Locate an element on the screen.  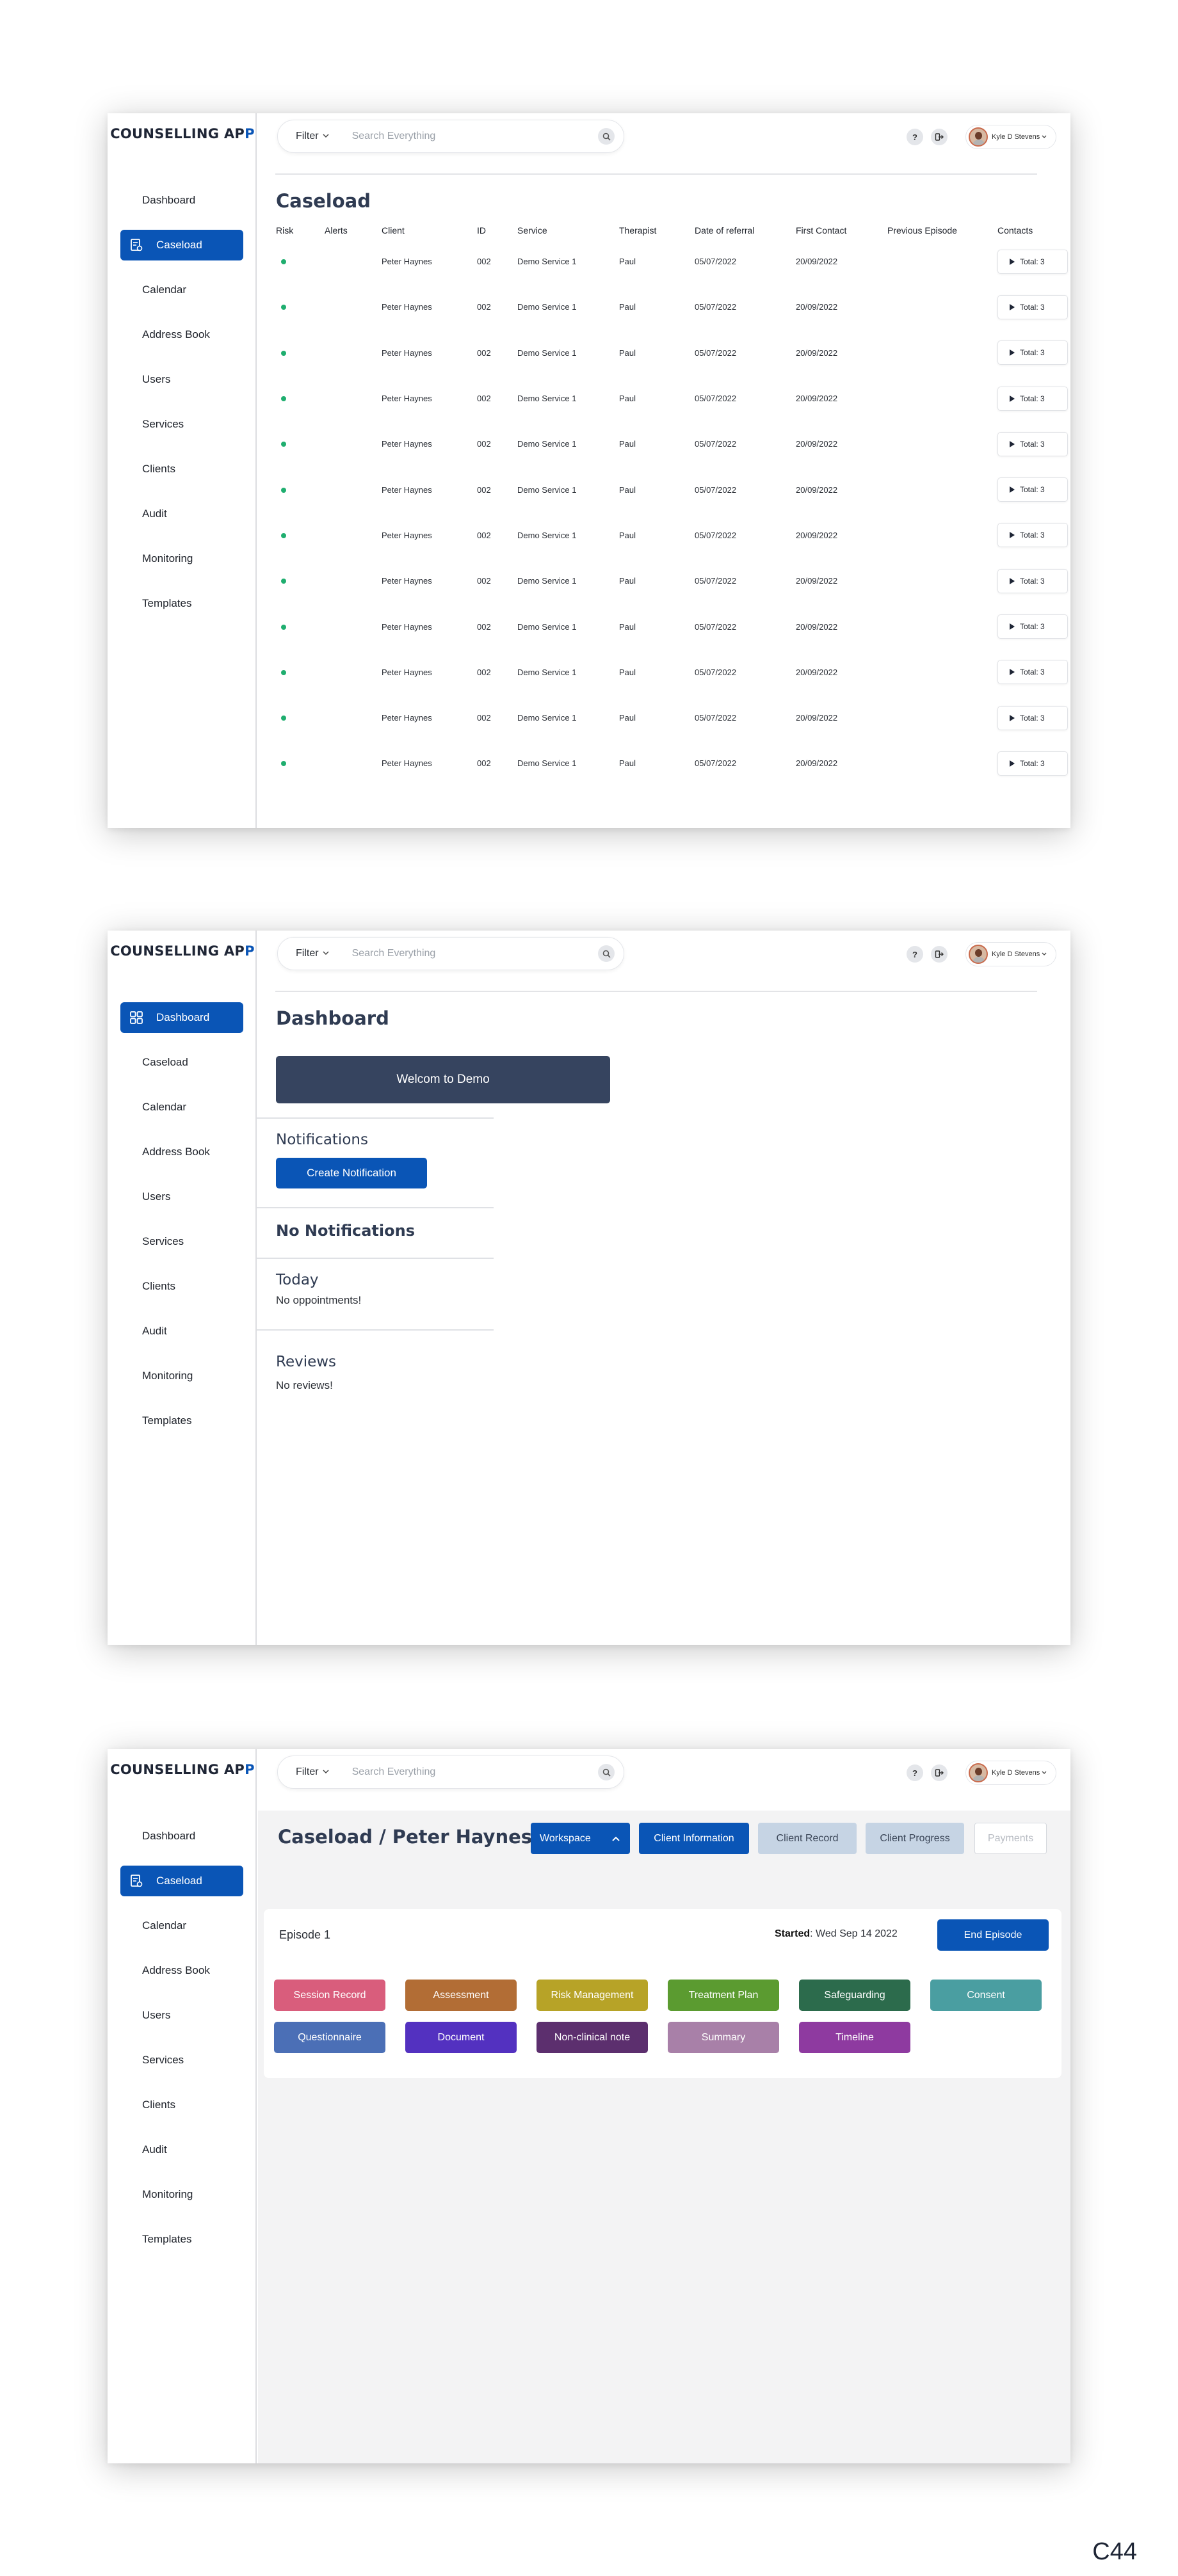
tab-client-information: Client Information is located at coordinates (694, 1838).